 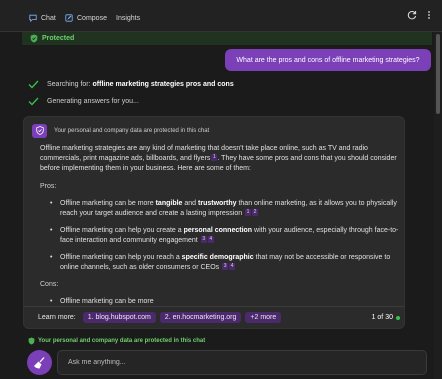 I want to click on scrollbar, so click(x=438, y=205).